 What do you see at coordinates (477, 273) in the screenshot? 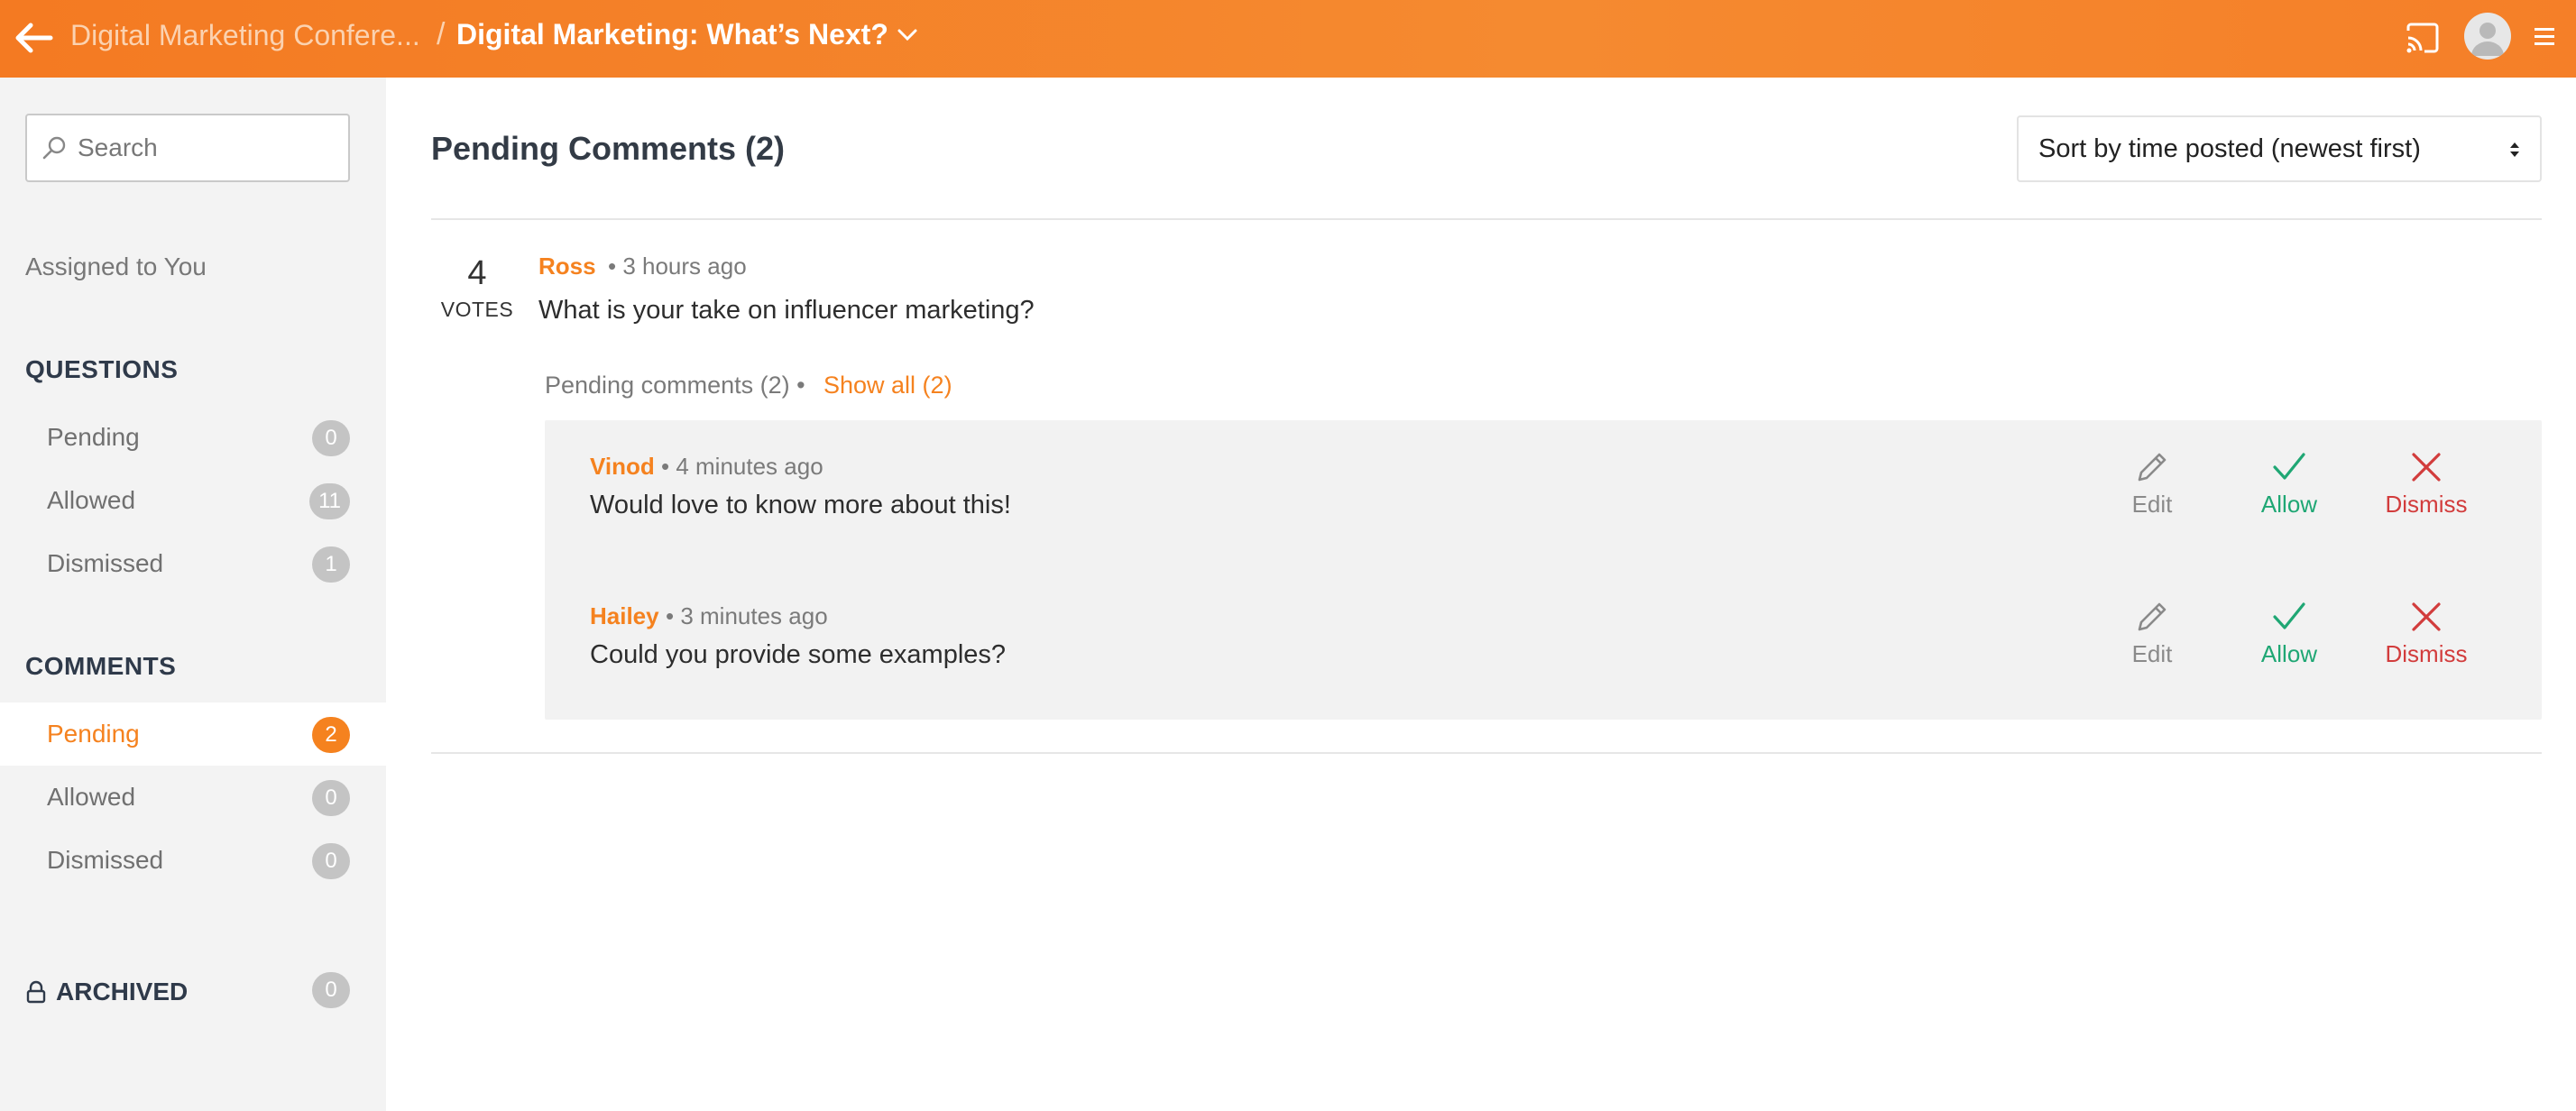
I see `vote-count: 4` at bounding box center [477, 273].